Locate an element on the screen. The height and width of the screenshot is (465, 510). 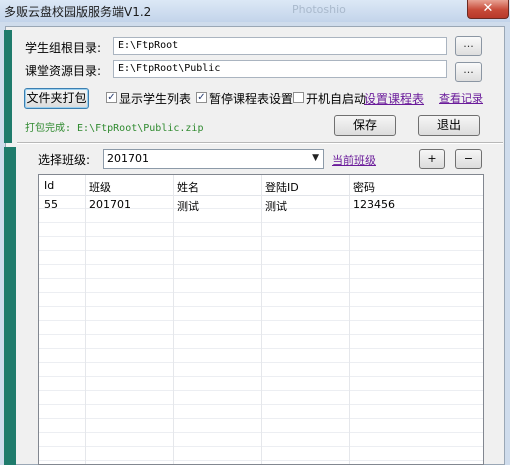
cell-password: 123456 is located at coordinates (374, 204).